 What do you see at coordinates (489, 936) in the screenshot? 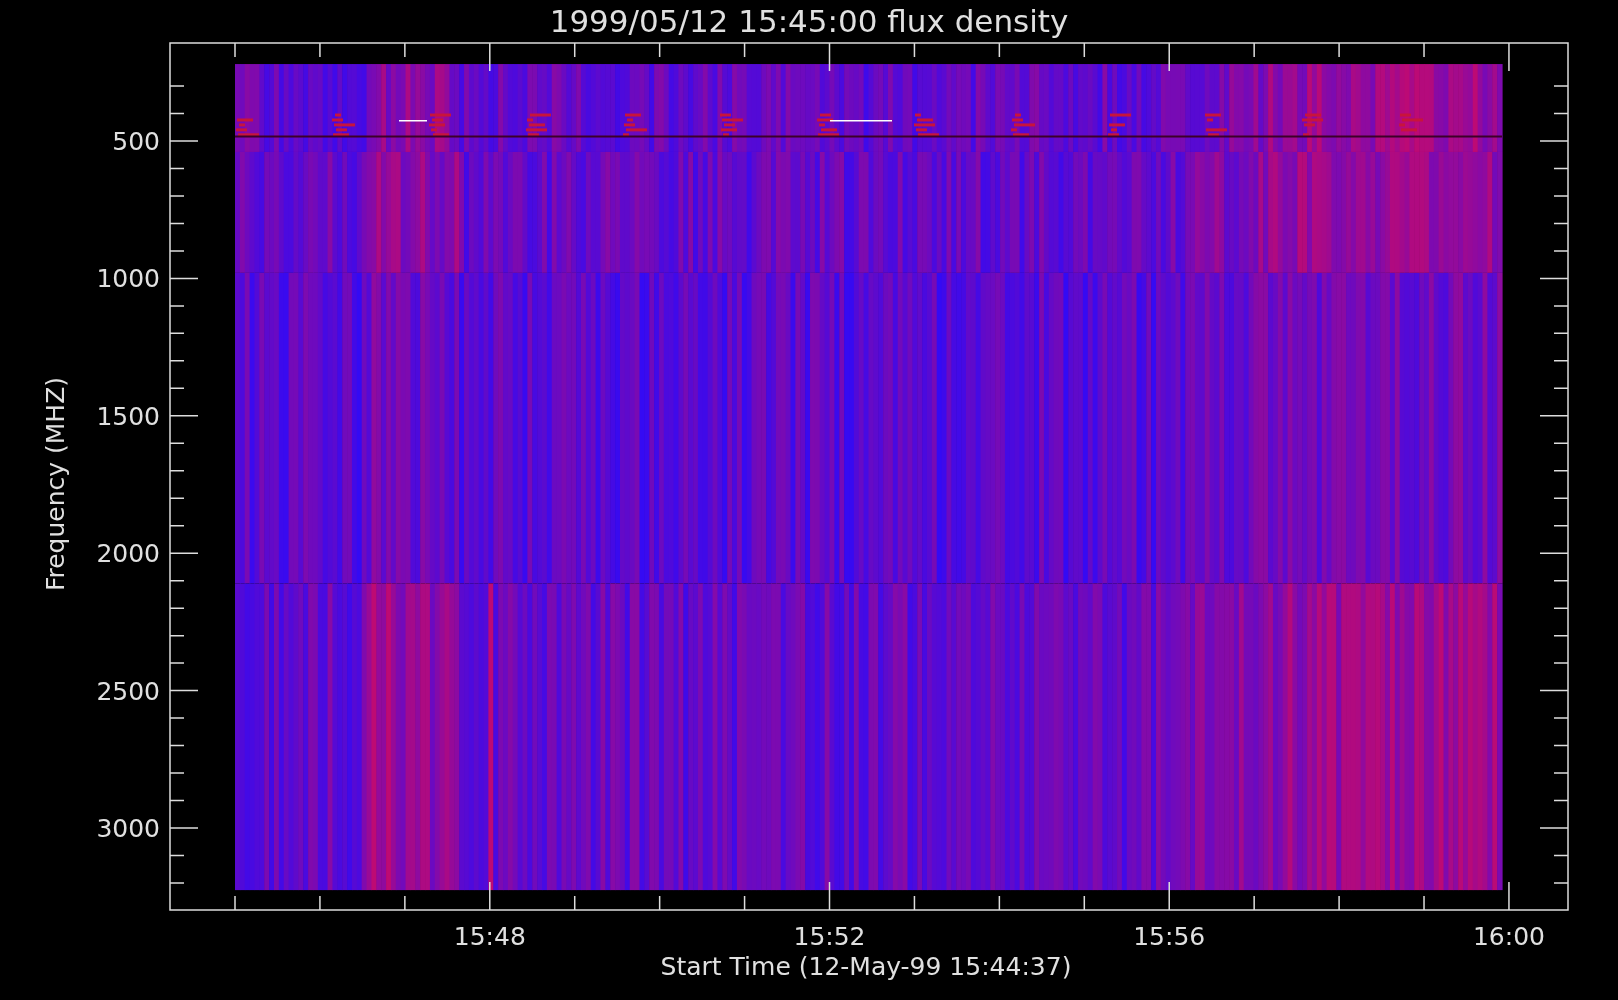
I see `x-tick-label: 15:48` at bounding box center [489, 936].